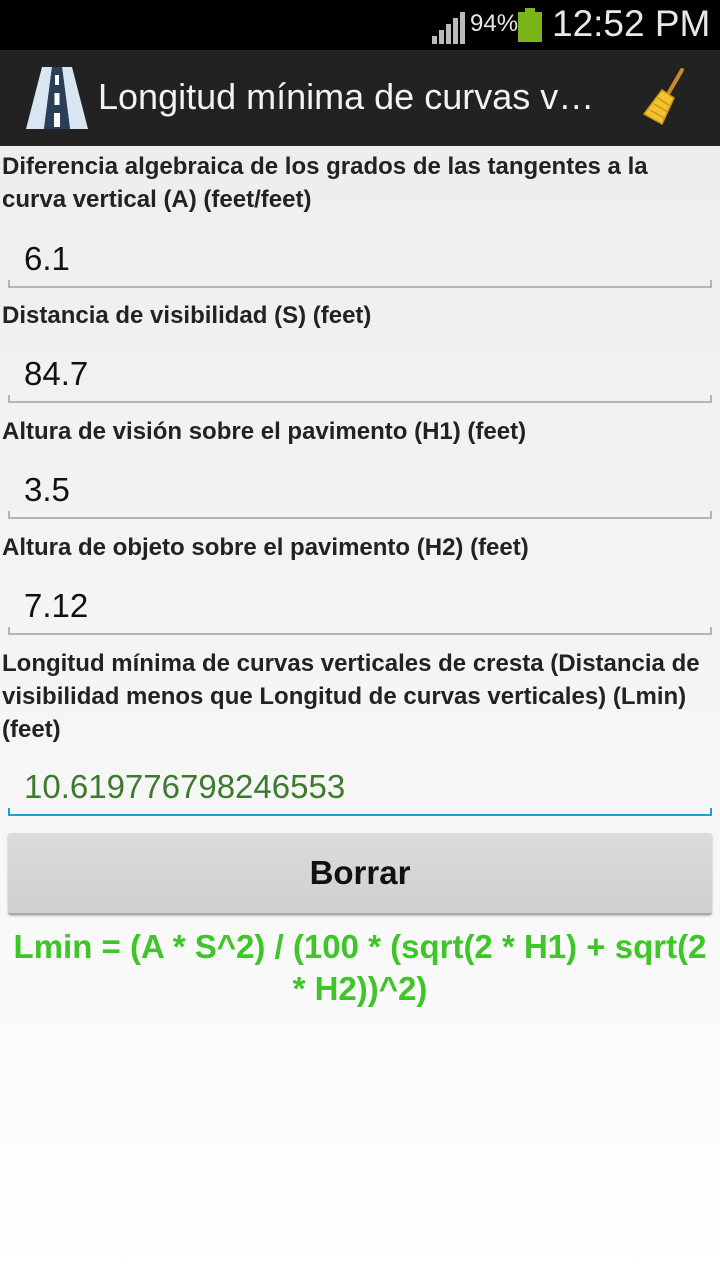 The height and width of the screenshot is (1280, 720). What do you see at coordinates (664, 98) in the screenshot?
I see `broom-icon` at bounding box center [664, 98].